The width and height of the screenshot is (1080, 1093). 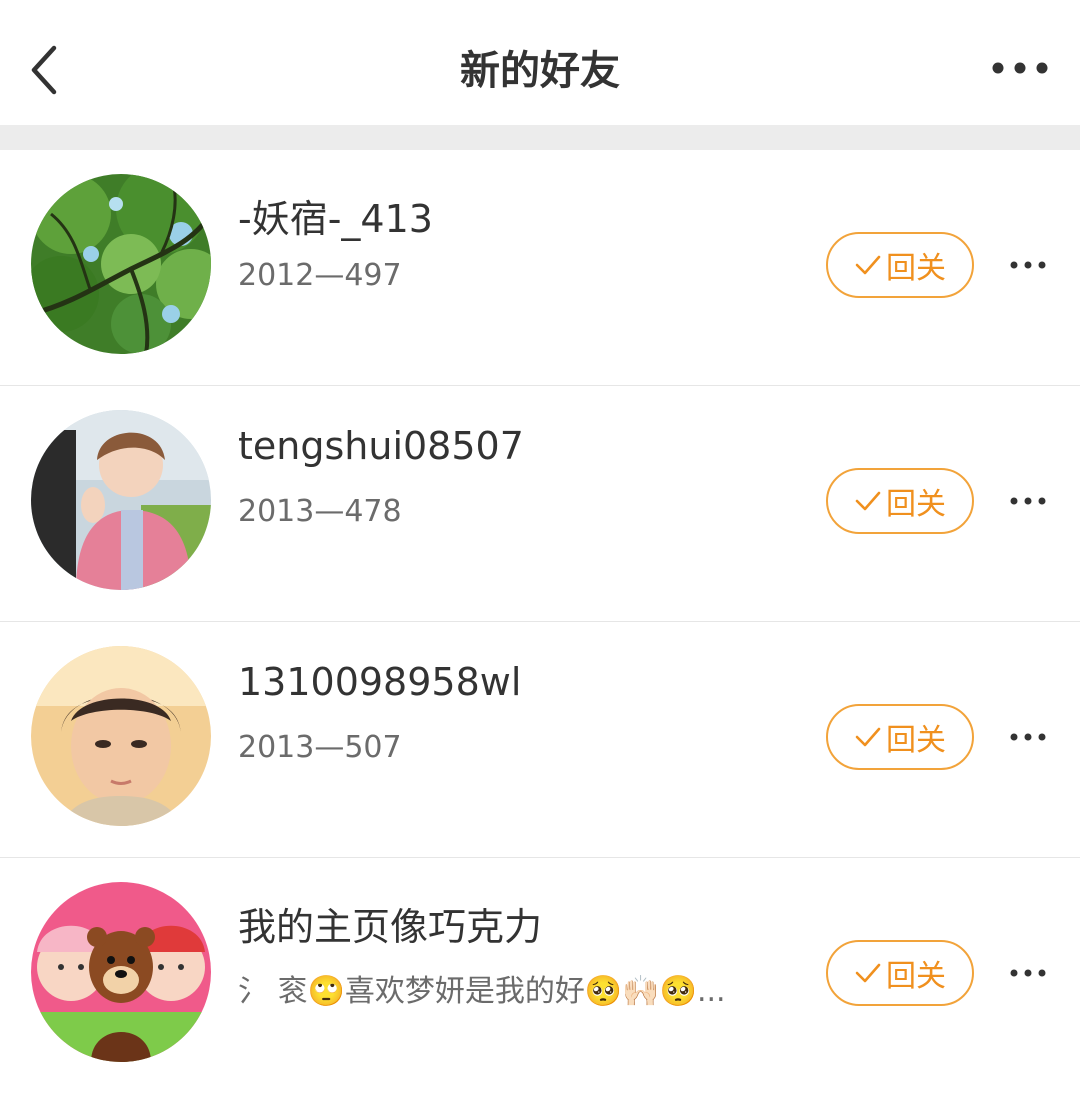 I want to click on friend-name: 我的主页像巧克力, so click(x=390, y=923).